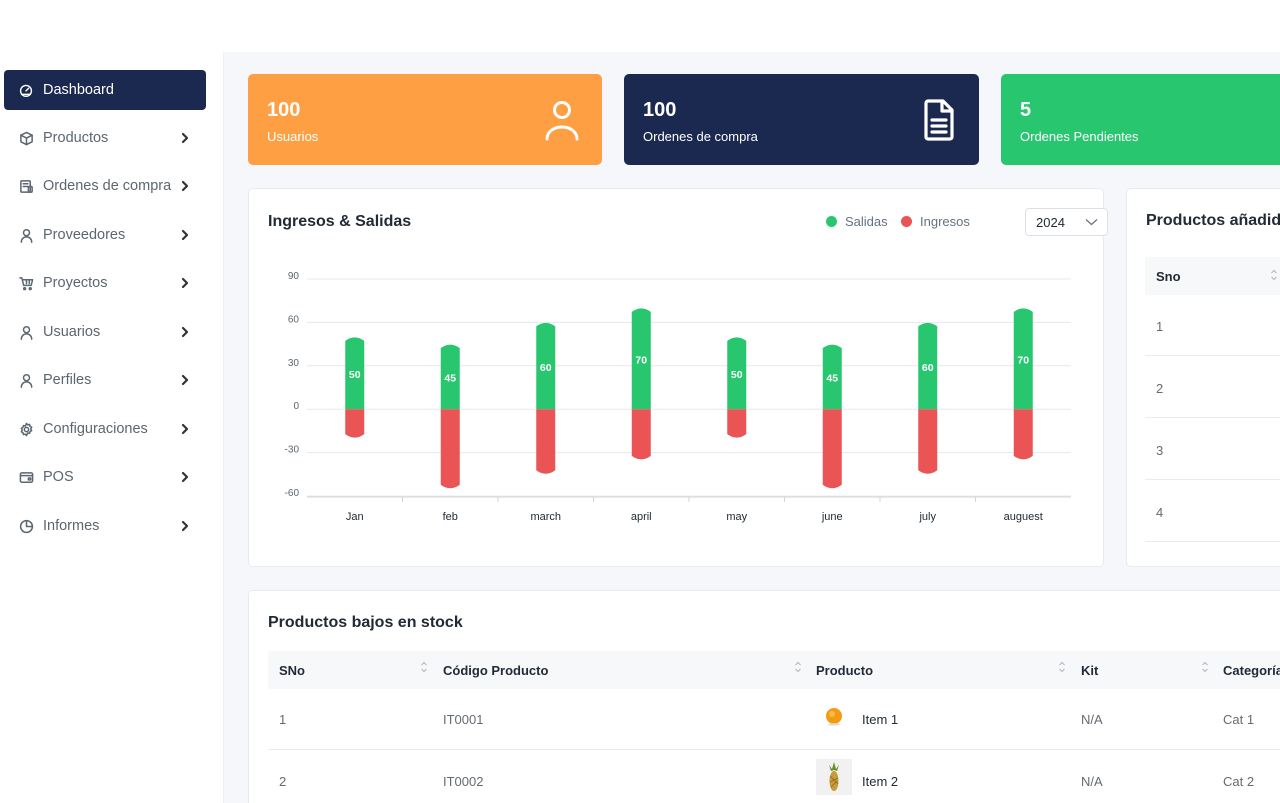 This screenshot has width=1280, height=803. What do you see at coordinates (294, 319) in the screenshot?
I see `y-tick-label: 60` at bounding box center [294, 319].